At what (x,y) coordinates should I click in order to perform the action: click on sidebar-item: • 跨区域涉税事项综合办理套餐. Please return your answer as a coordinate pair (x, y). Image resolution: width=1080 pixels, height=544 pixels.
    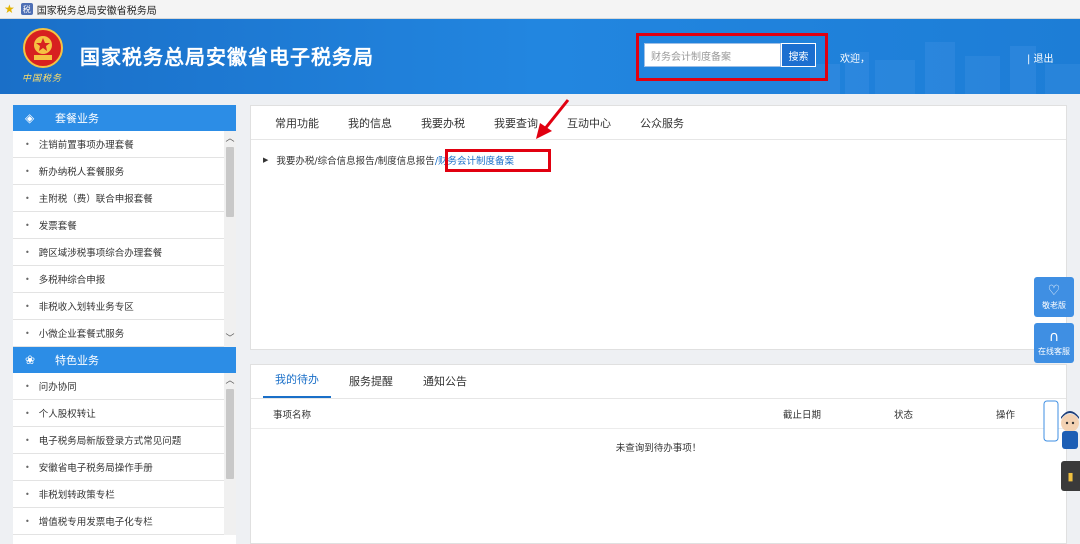
    Looking at the image, I should click on (118, 252).